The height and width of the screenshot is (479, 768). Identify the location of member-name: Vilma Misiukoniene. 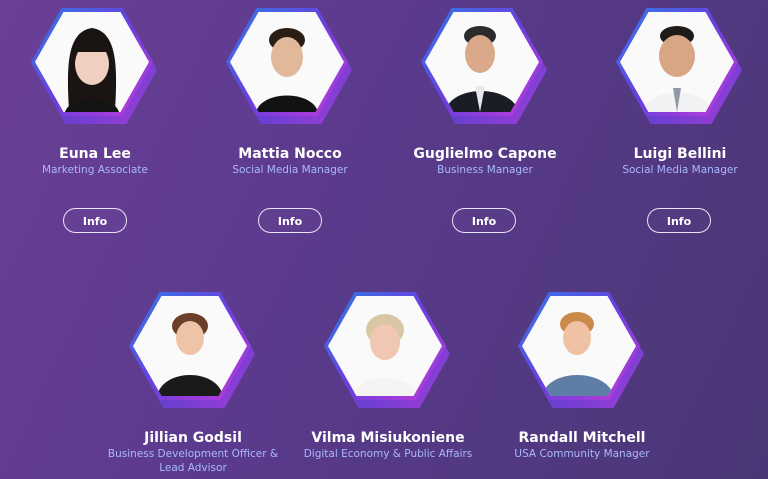
(388, 438).